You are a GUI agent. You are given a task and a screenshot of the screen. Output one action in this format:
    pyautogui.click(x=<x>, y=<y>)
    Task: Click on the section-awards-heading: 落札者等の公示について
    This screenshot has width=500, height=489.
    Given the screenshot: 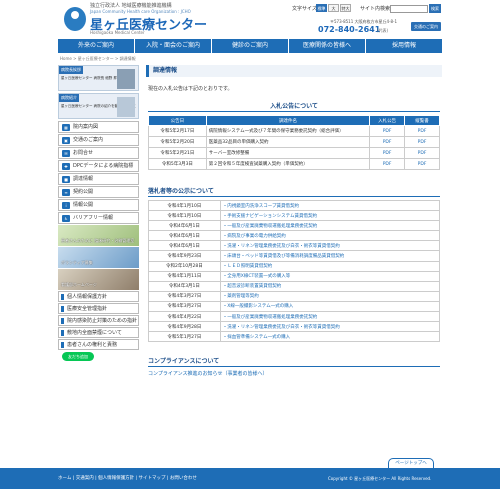 What is the action you would take?
    pyautogui.click(x=294, y=191)
    